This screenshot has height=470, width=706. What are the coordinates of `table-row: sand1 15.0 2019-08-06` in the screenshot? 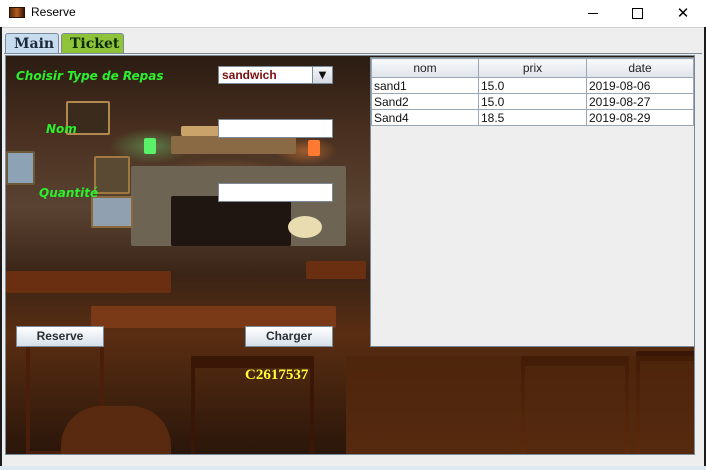 It's located at (532, 85).